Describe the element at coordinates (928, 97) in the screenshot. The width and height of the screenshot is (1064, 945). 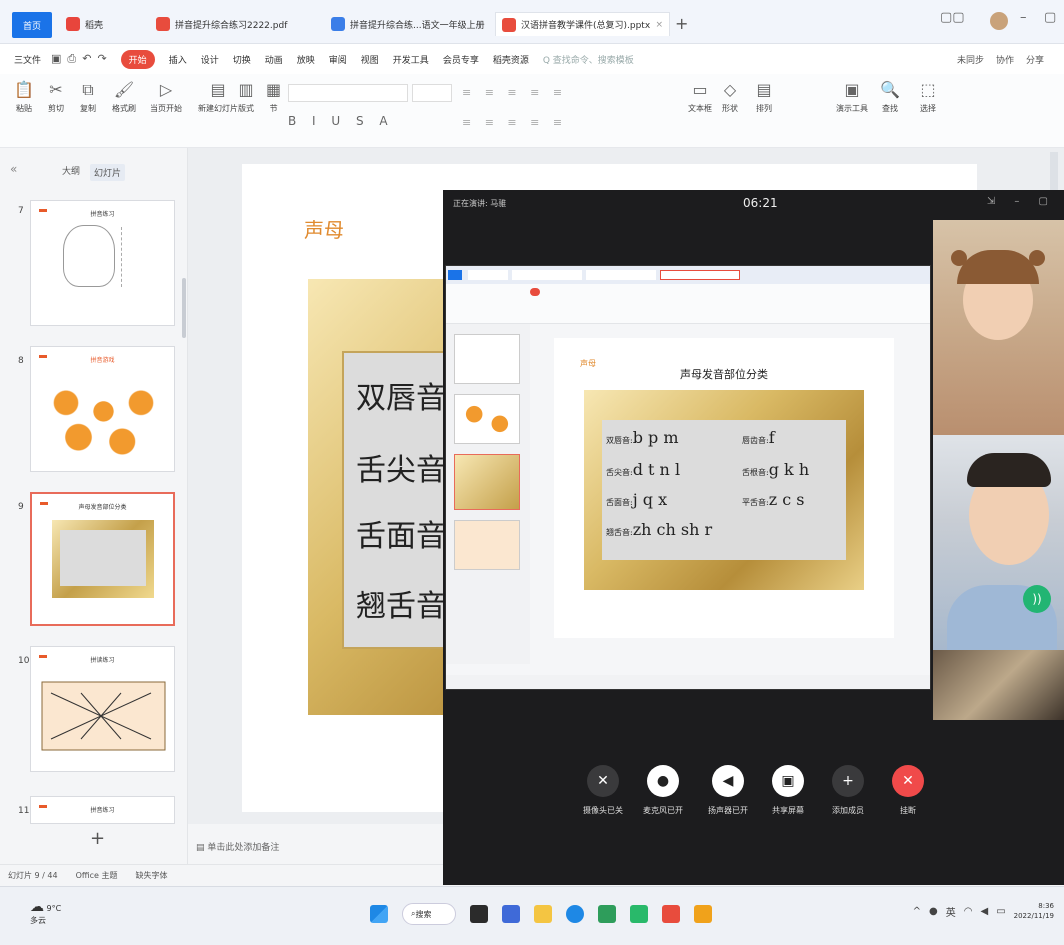
I see `select-button: ⬚ 选择` at that location.